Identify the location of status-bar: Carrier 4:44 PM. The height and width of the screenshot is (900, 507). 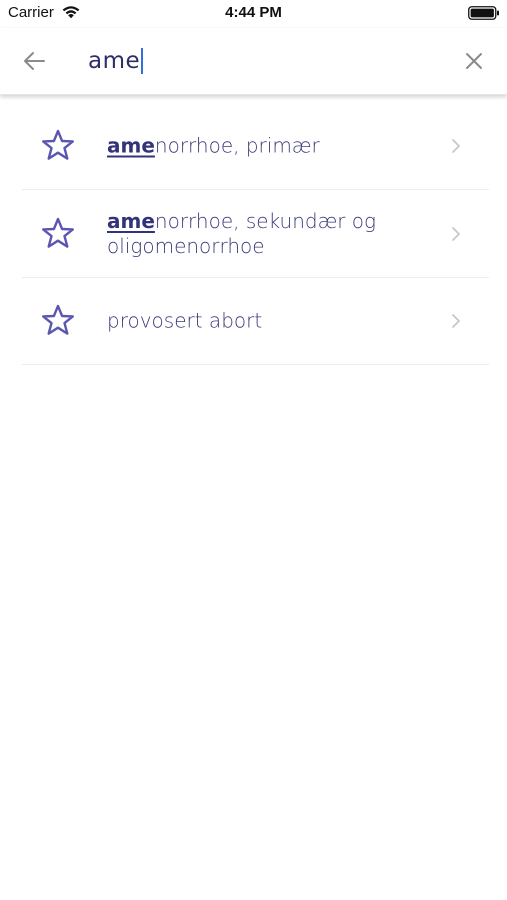
(253, 14).